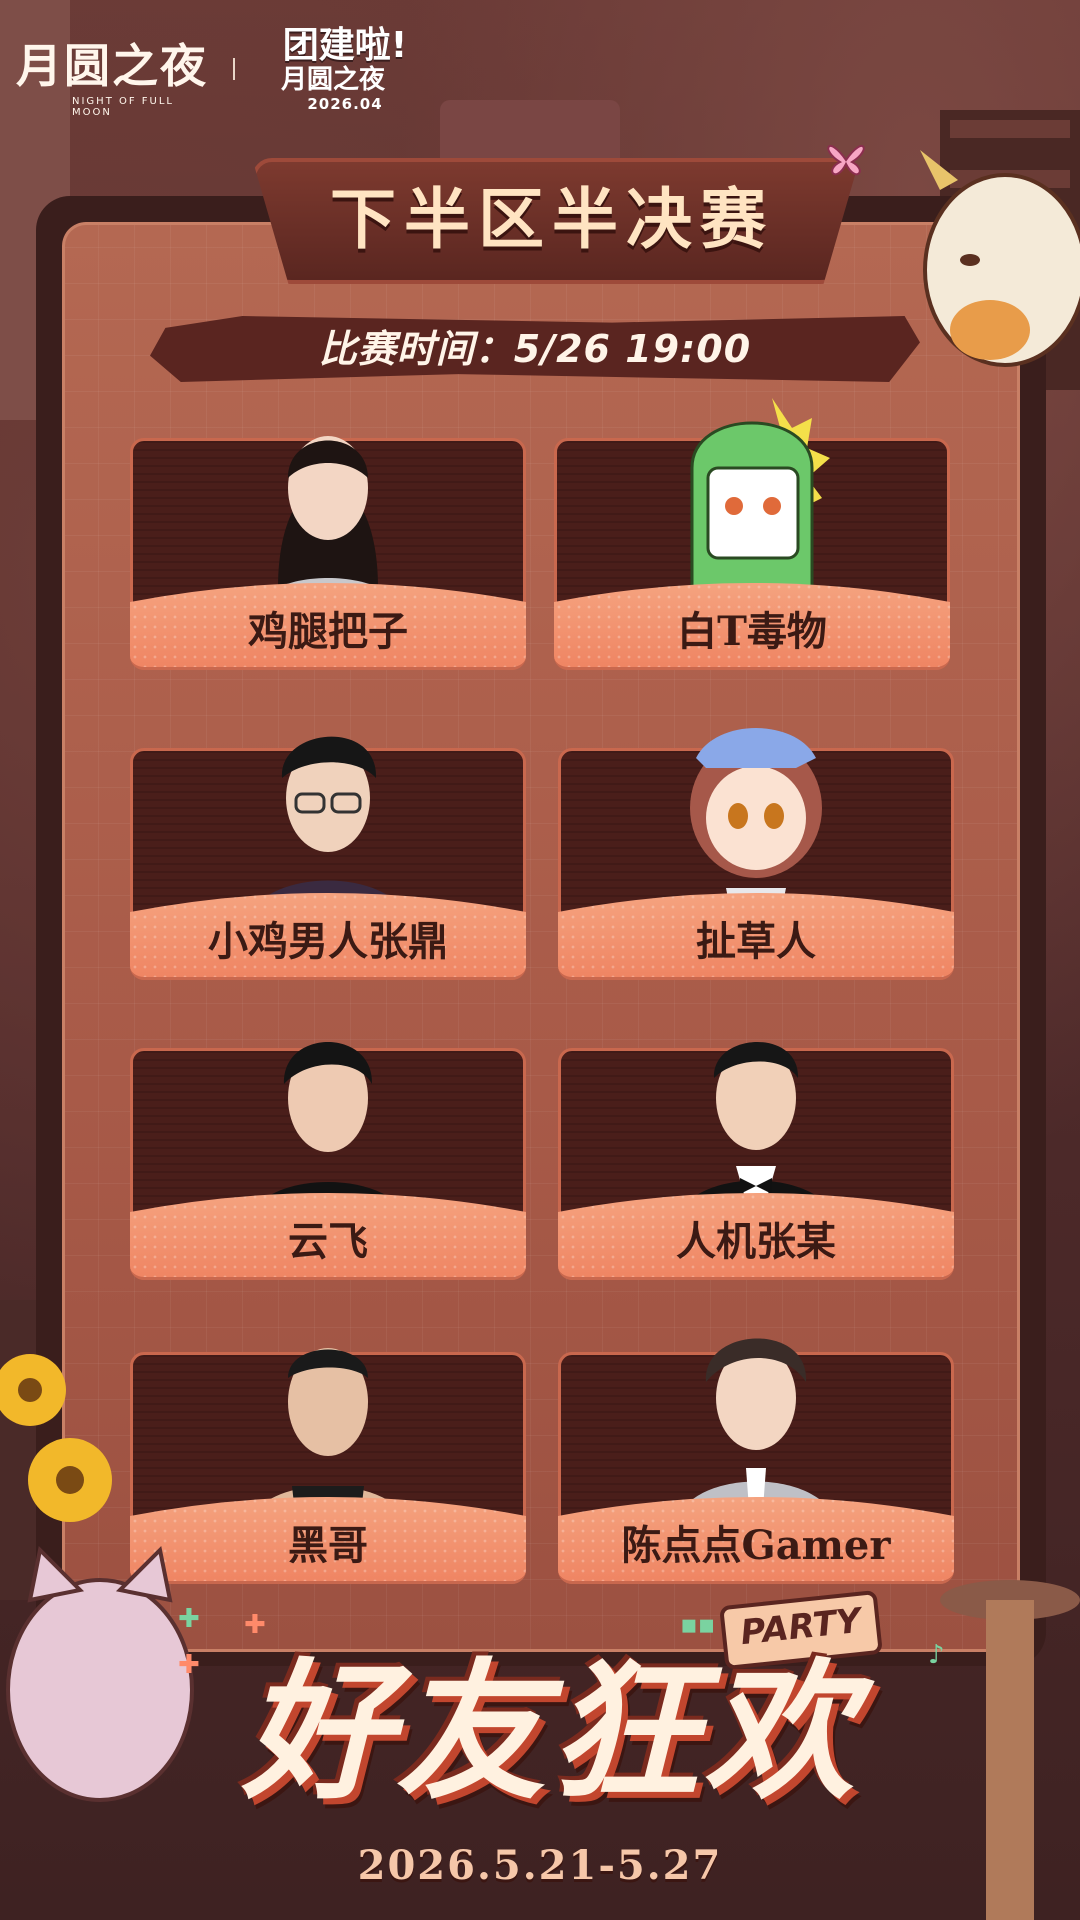 The width and height of the screenshot is (1080, 1920). What do you see at coordinates (760, 494) in the screenshot?
I see `green-dinosaur-mascot-avatar` at bounding box center [760, 494].